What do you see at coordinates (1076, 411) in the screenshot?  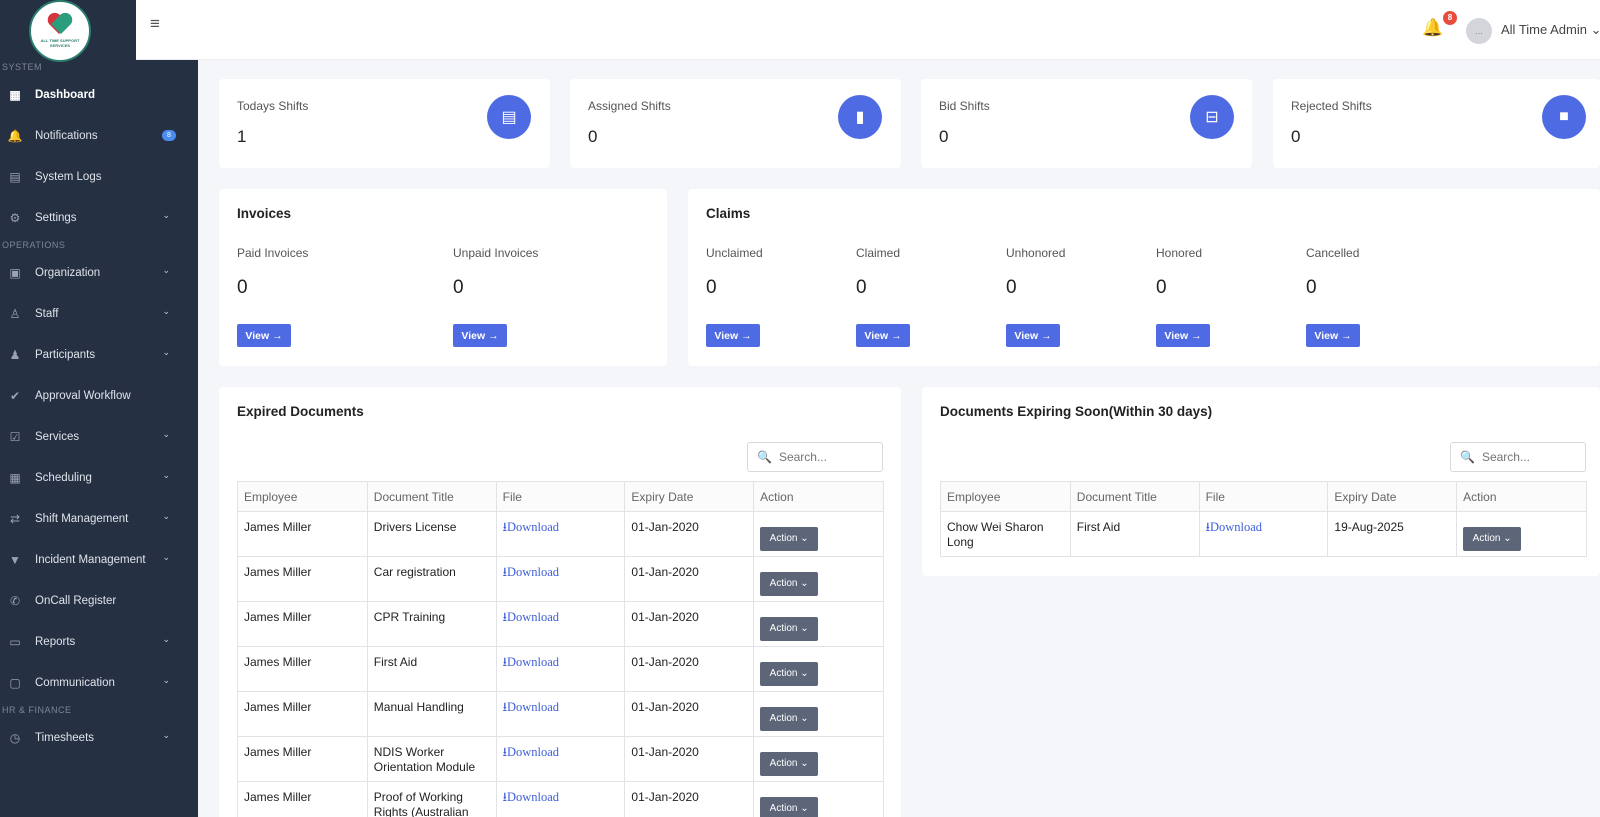 I see `expiring-documents-title: Documents Expiring Soon(Within 30 days)` at bounding box center [1076, 411].